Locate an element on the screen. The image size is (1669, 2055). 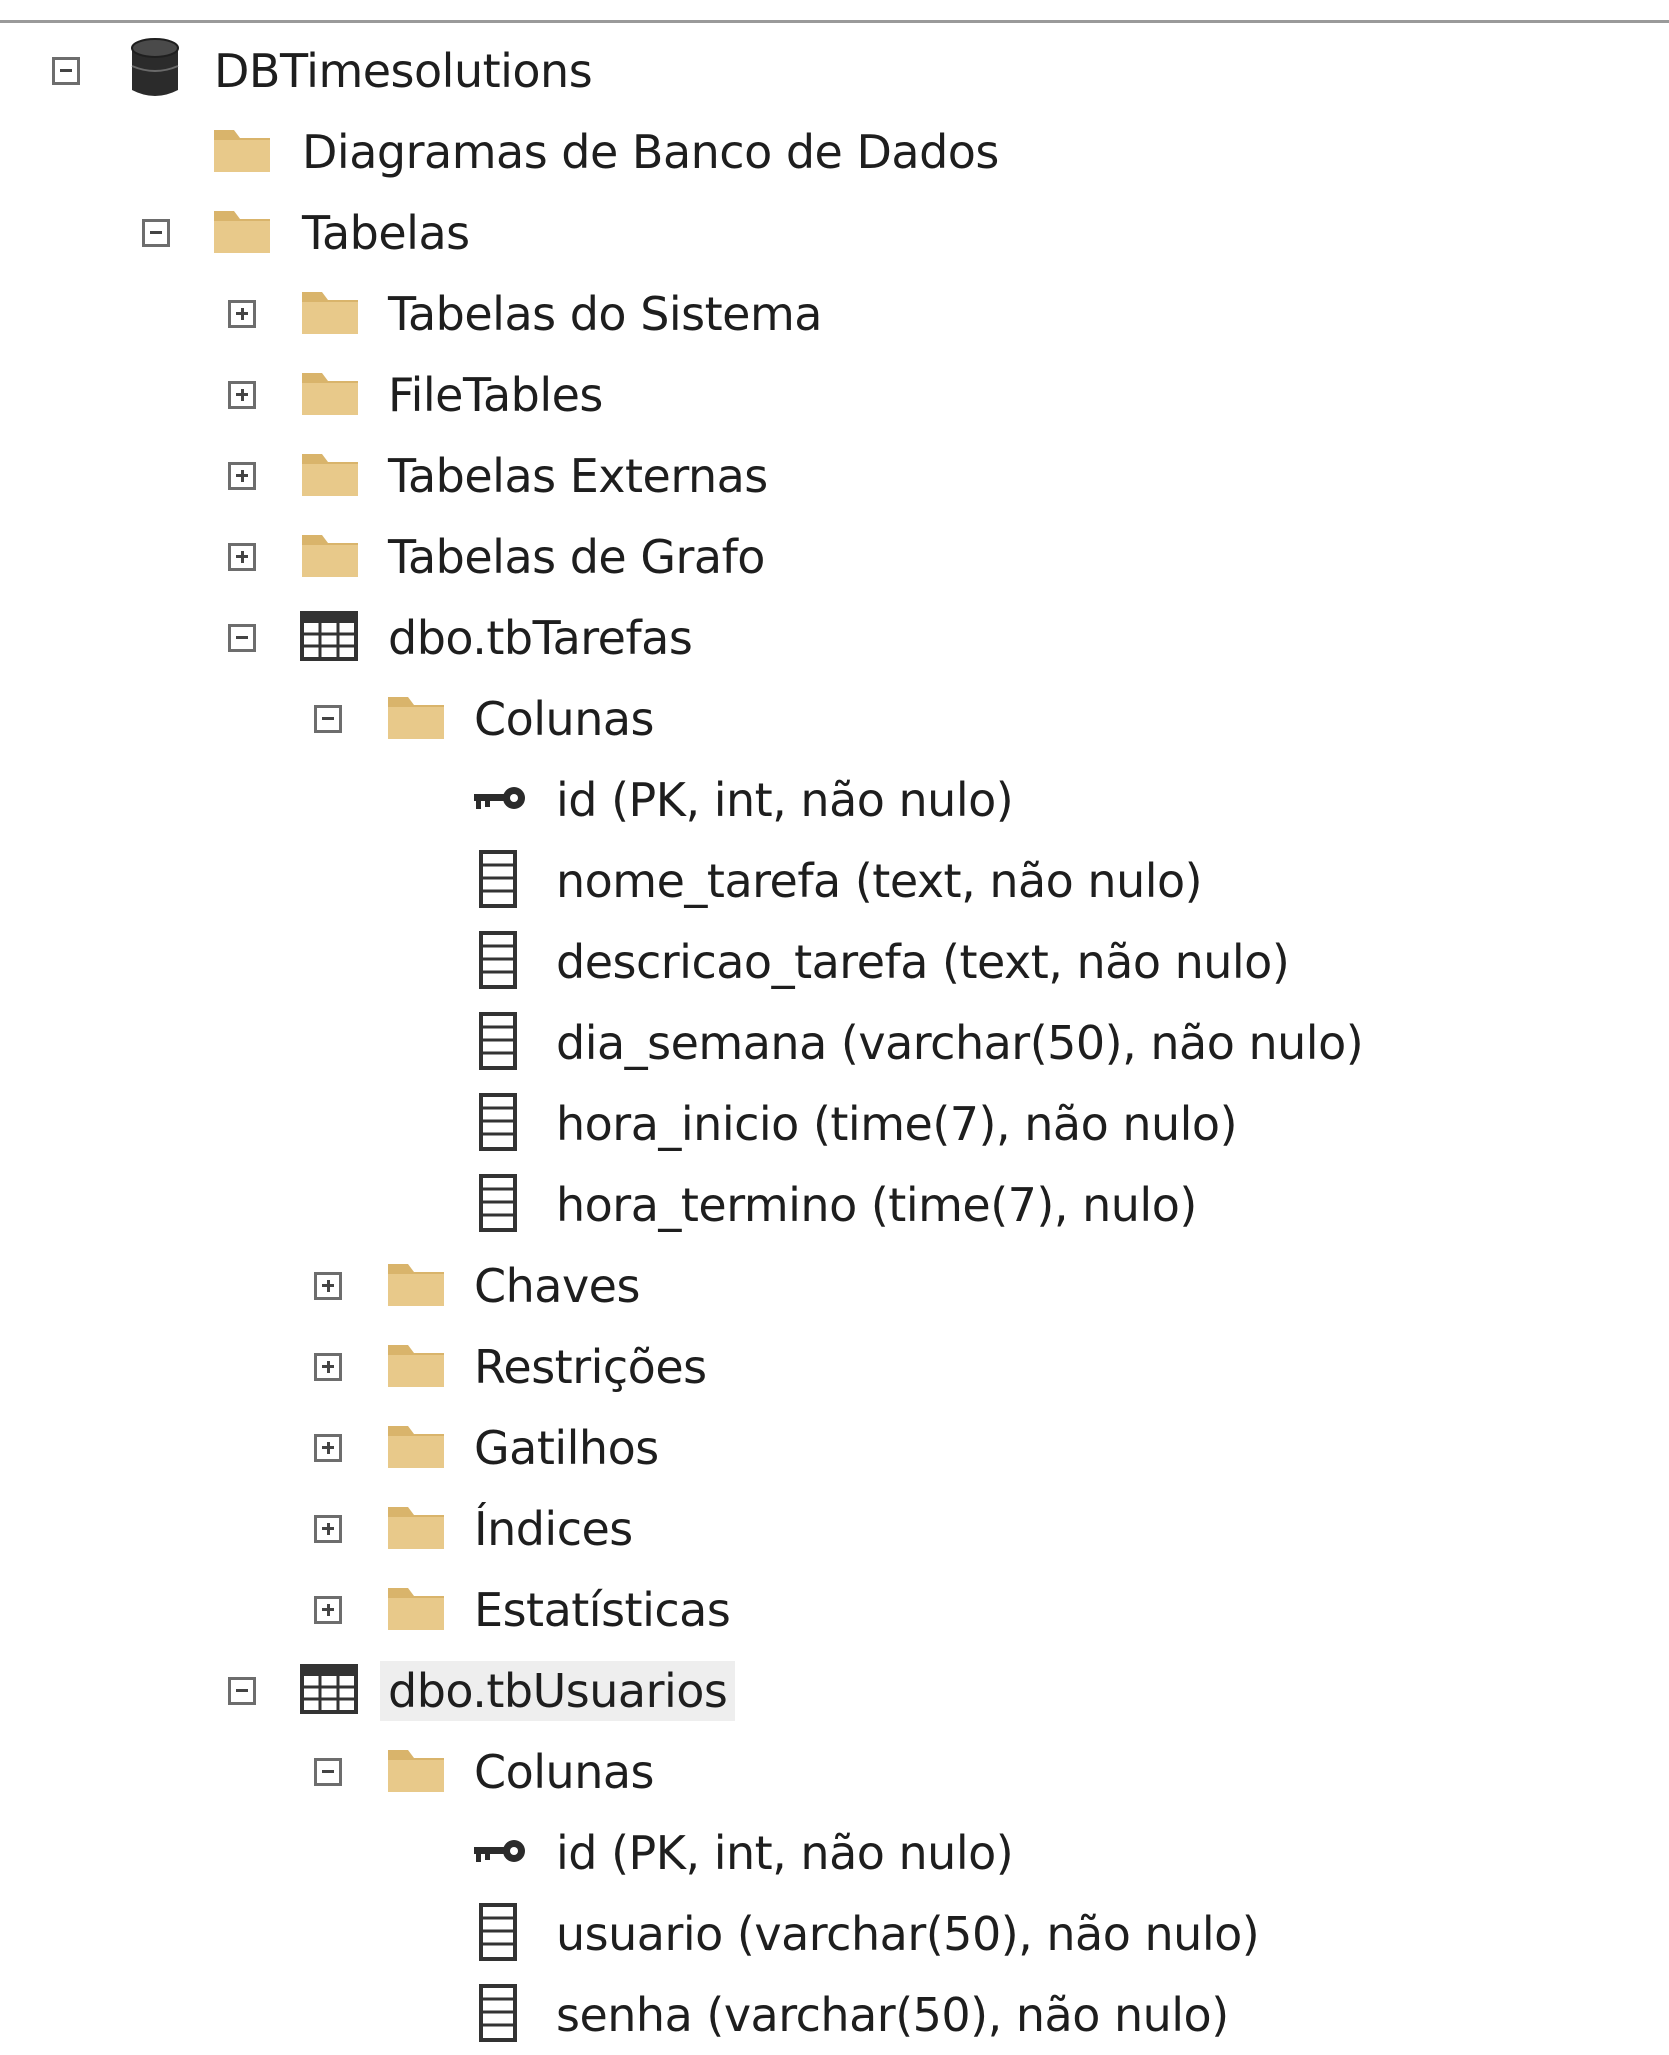
tree-node-gatilhos: Gatilhos is located at coordinates (834, 1447).